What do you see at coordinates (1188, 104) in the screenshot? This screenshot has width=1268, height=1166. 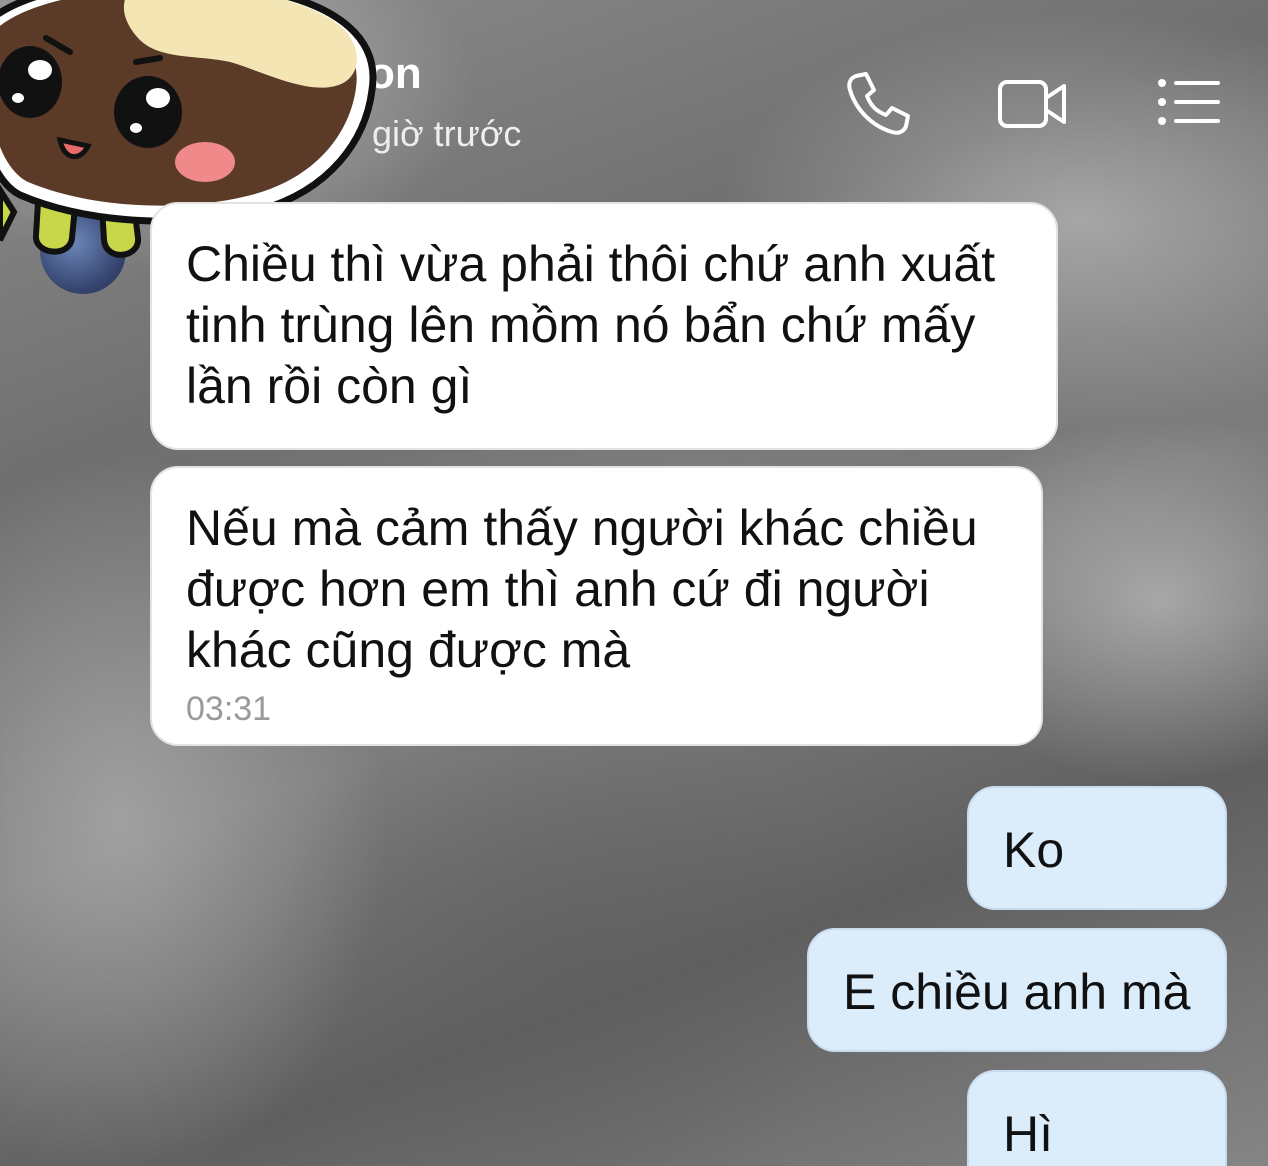 I see `list-menu-icon` at bounding box center [1188, 104].